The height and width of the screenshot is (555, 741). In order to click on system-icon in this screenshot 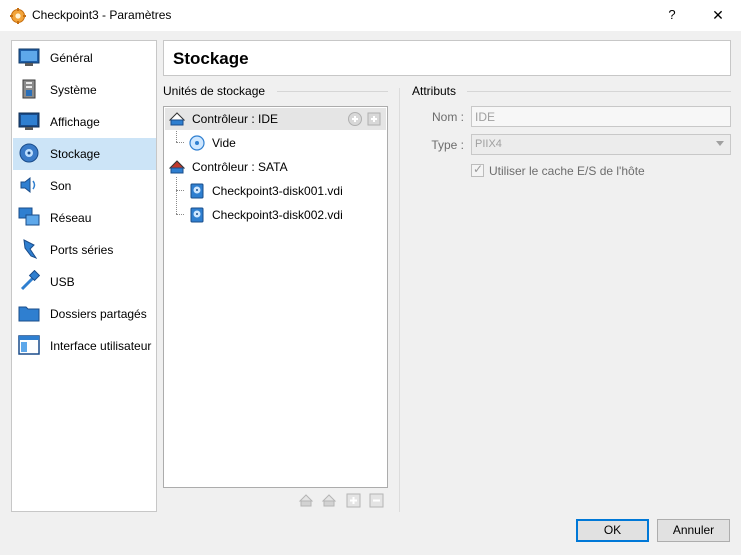, I will do `click(29, 89)`.